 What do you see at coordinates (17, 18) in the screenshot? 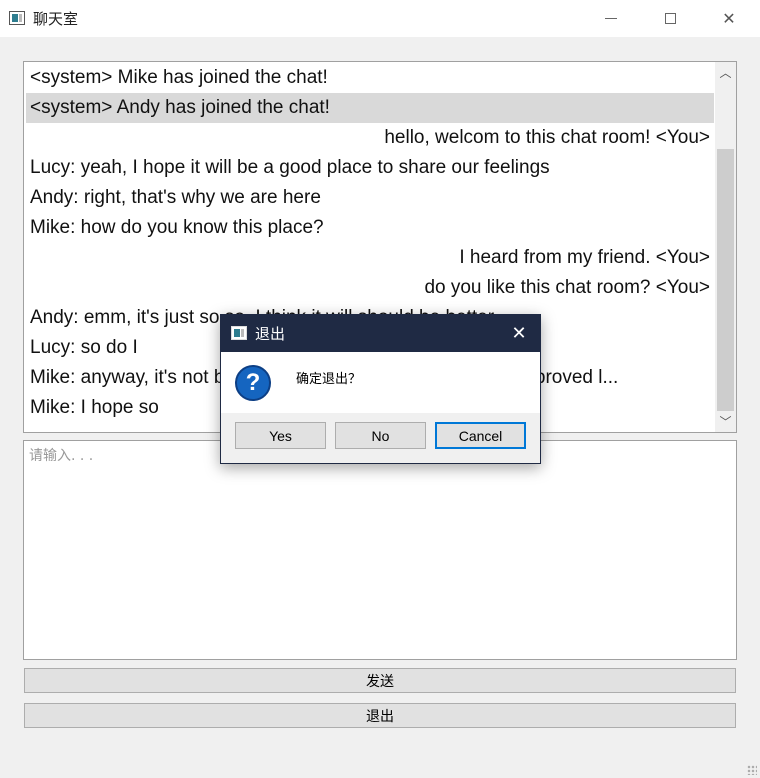
I see `app-window-icon` at bounding box center [17, 18].